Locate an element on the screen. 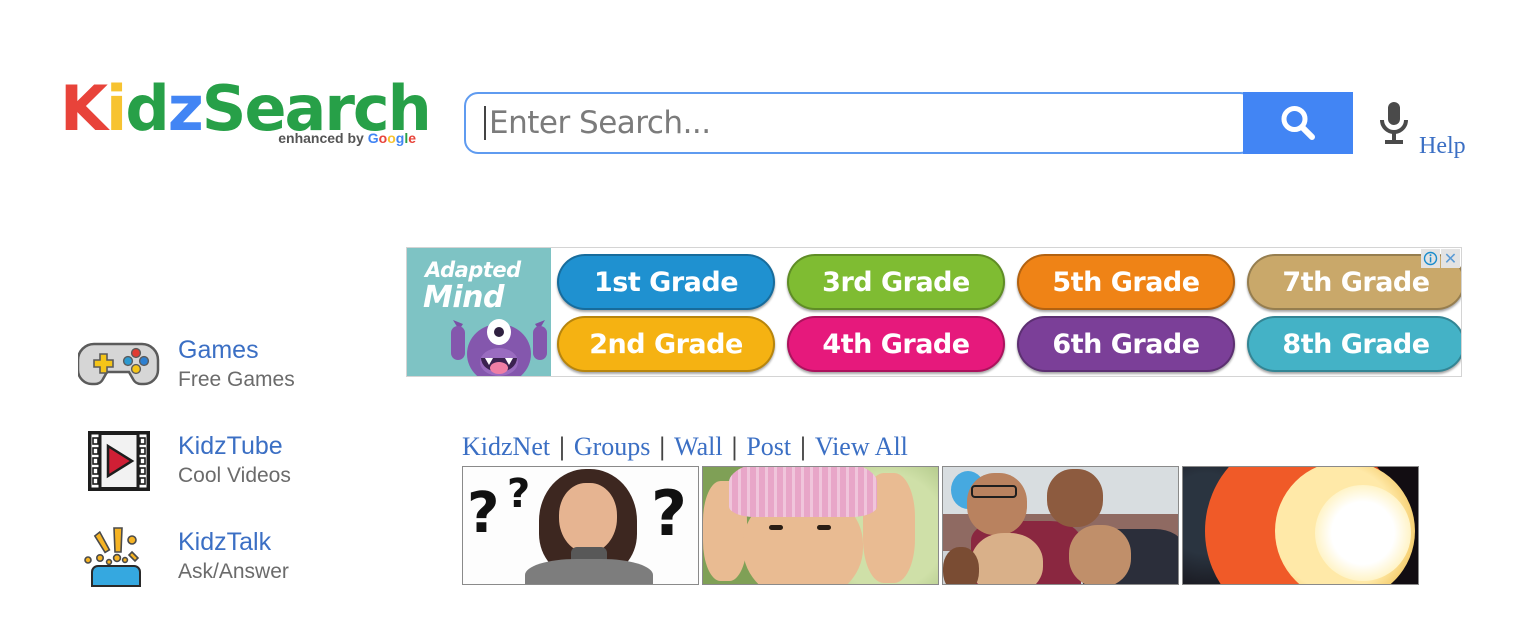 Image resolution: width=1536 pixels, height=618 pixels. ad-grade-label: 5th Grade is located at coordinates (1126, 282).